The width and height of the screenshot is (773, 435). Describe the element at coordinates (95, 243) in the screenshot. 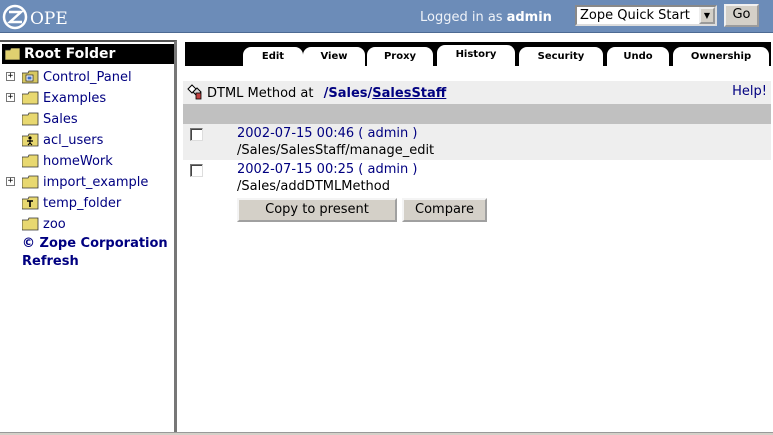

I see `zope-corporation-link: © Zope Corporation` at that location.